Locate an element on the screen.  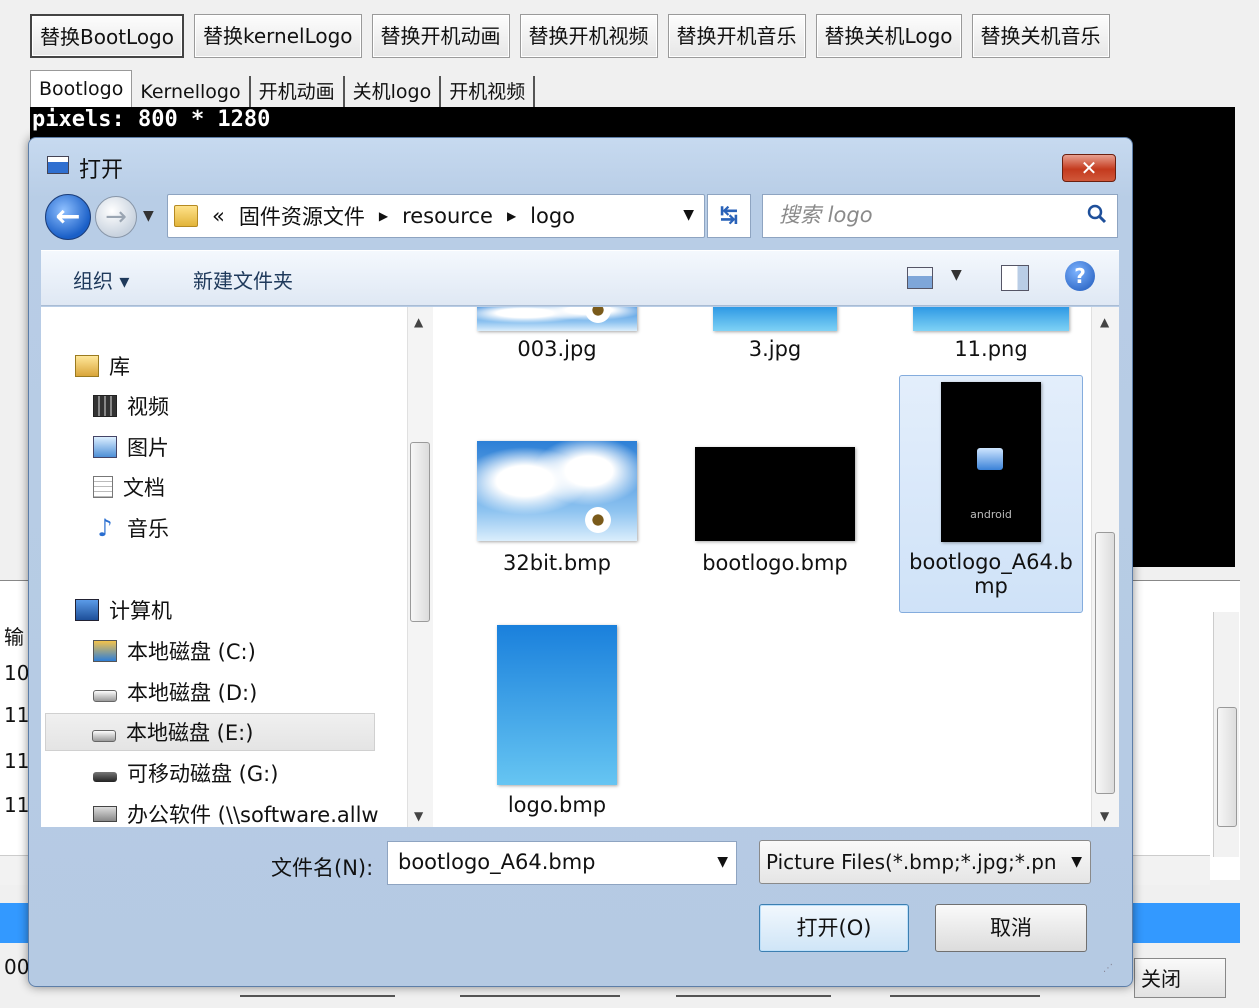
nav-drive-g: 可移动磁盘 (G:) is located at coordinates (185, 773).